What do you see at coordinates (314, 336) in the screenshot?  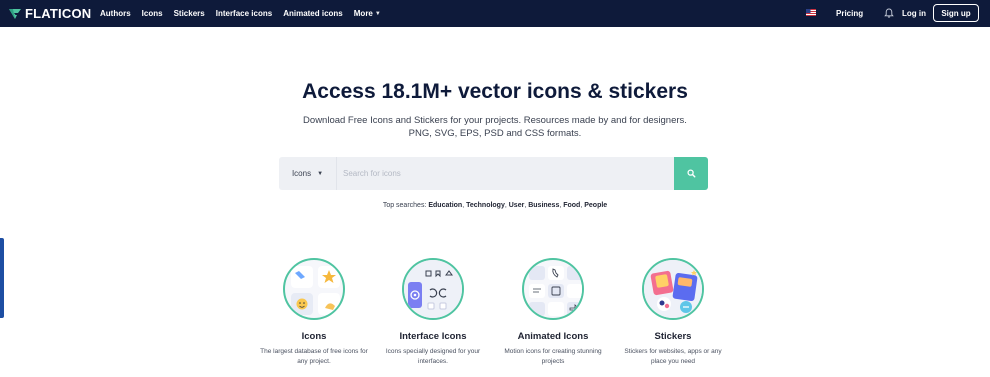 I see `category-title: Icons` at bounding box center [314, 336].